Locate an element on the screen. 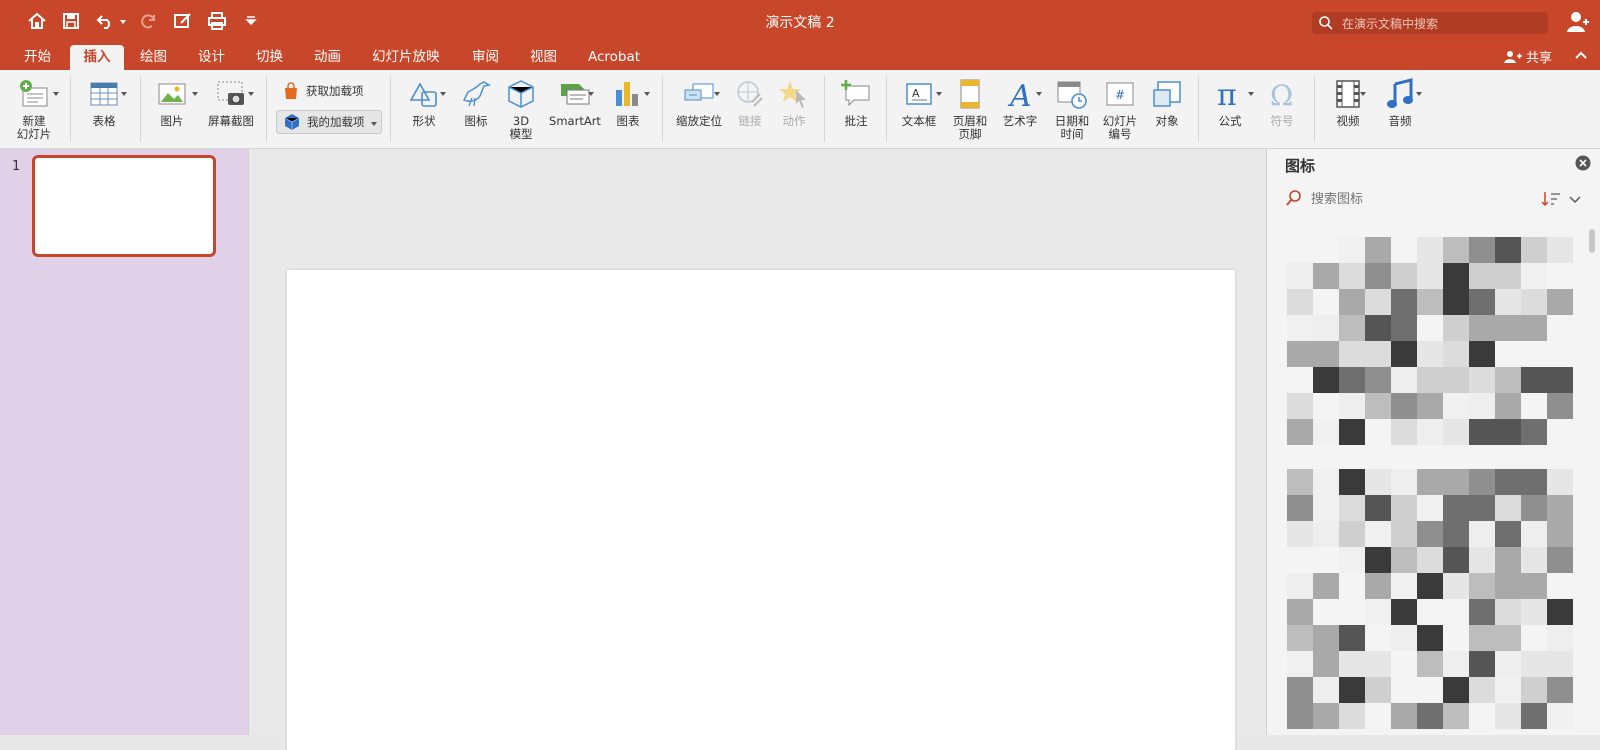 The image size is (1600, 750). slide-number-icon: # is located at coordinates (1120, 94).